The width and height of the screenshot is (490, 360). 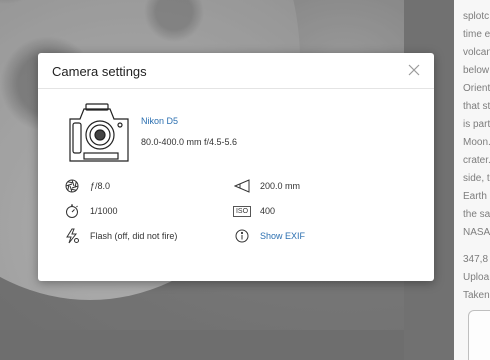 I want to click on description-line: Taken, so click(x=476, y=295).